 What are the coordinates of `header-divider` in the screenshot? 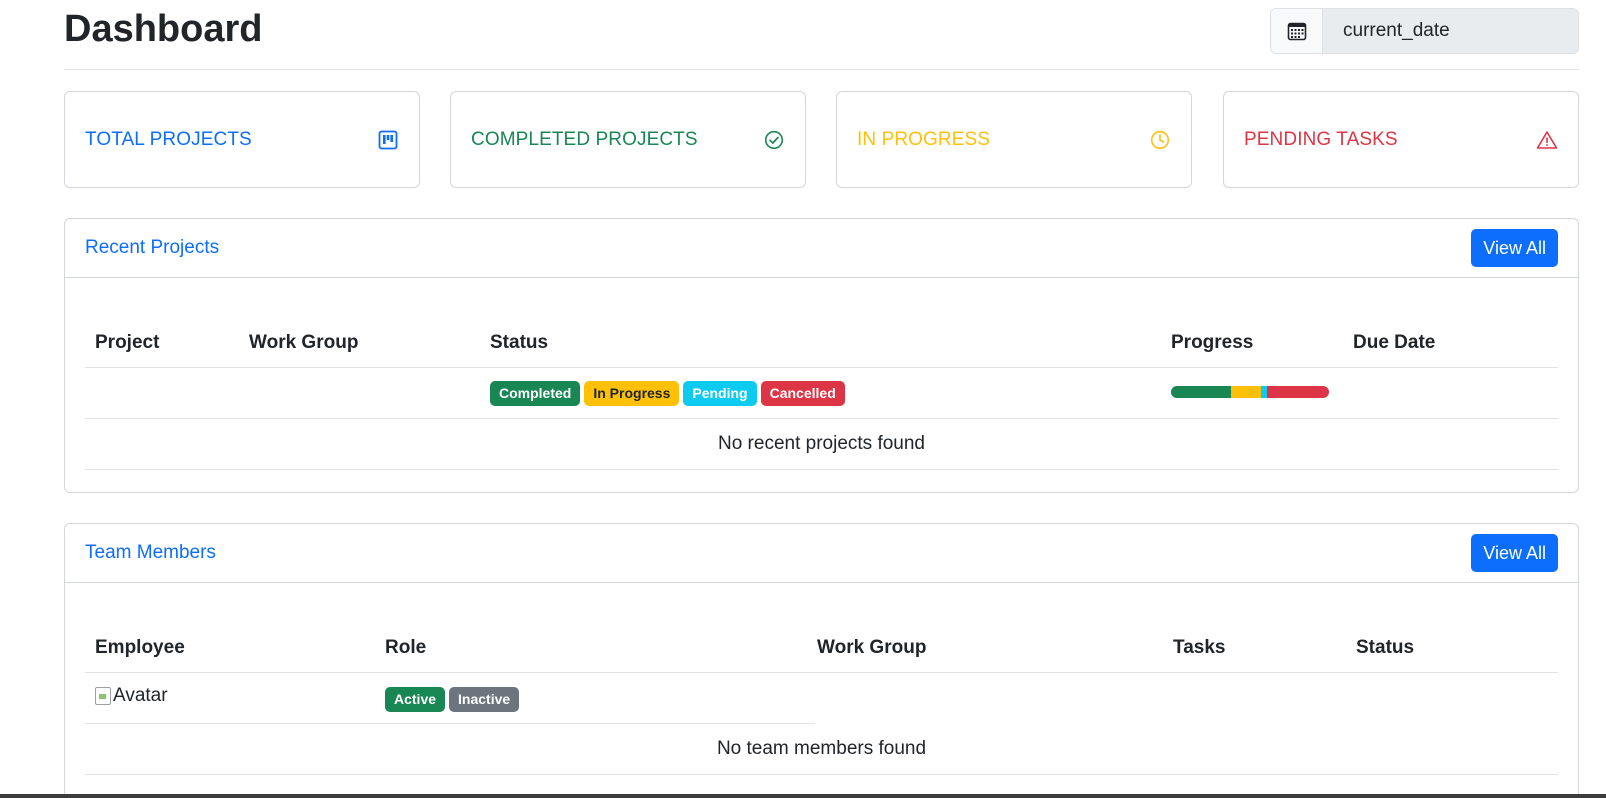 It's located at (821, 69).